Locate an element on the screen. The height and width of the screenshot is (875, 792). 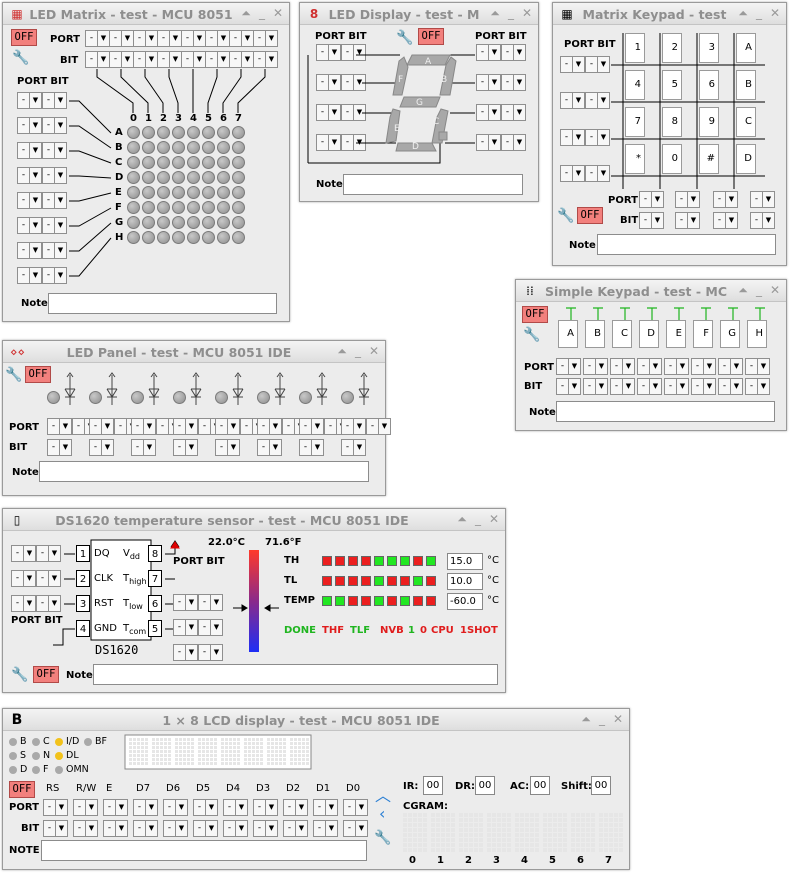
led-bit-0-arrow: ▼ is located at coordinates (65, 447).